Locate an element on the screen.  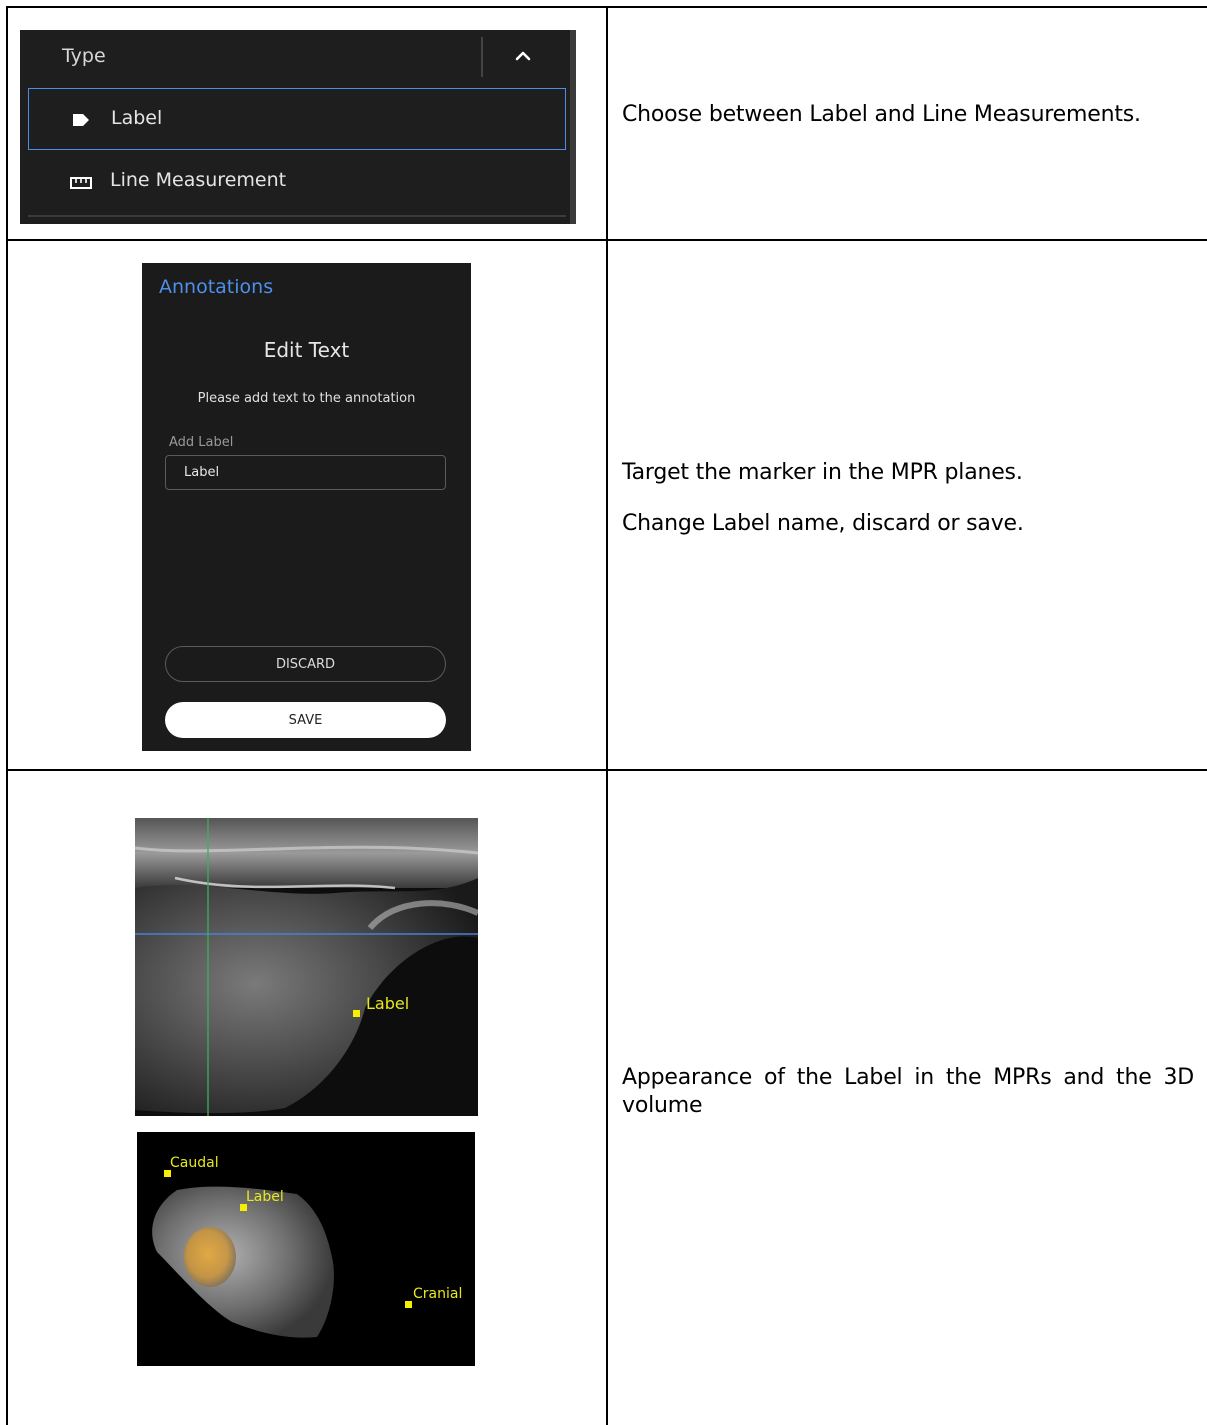
discard-button: DISCARD is located at coordinates (305, 664).